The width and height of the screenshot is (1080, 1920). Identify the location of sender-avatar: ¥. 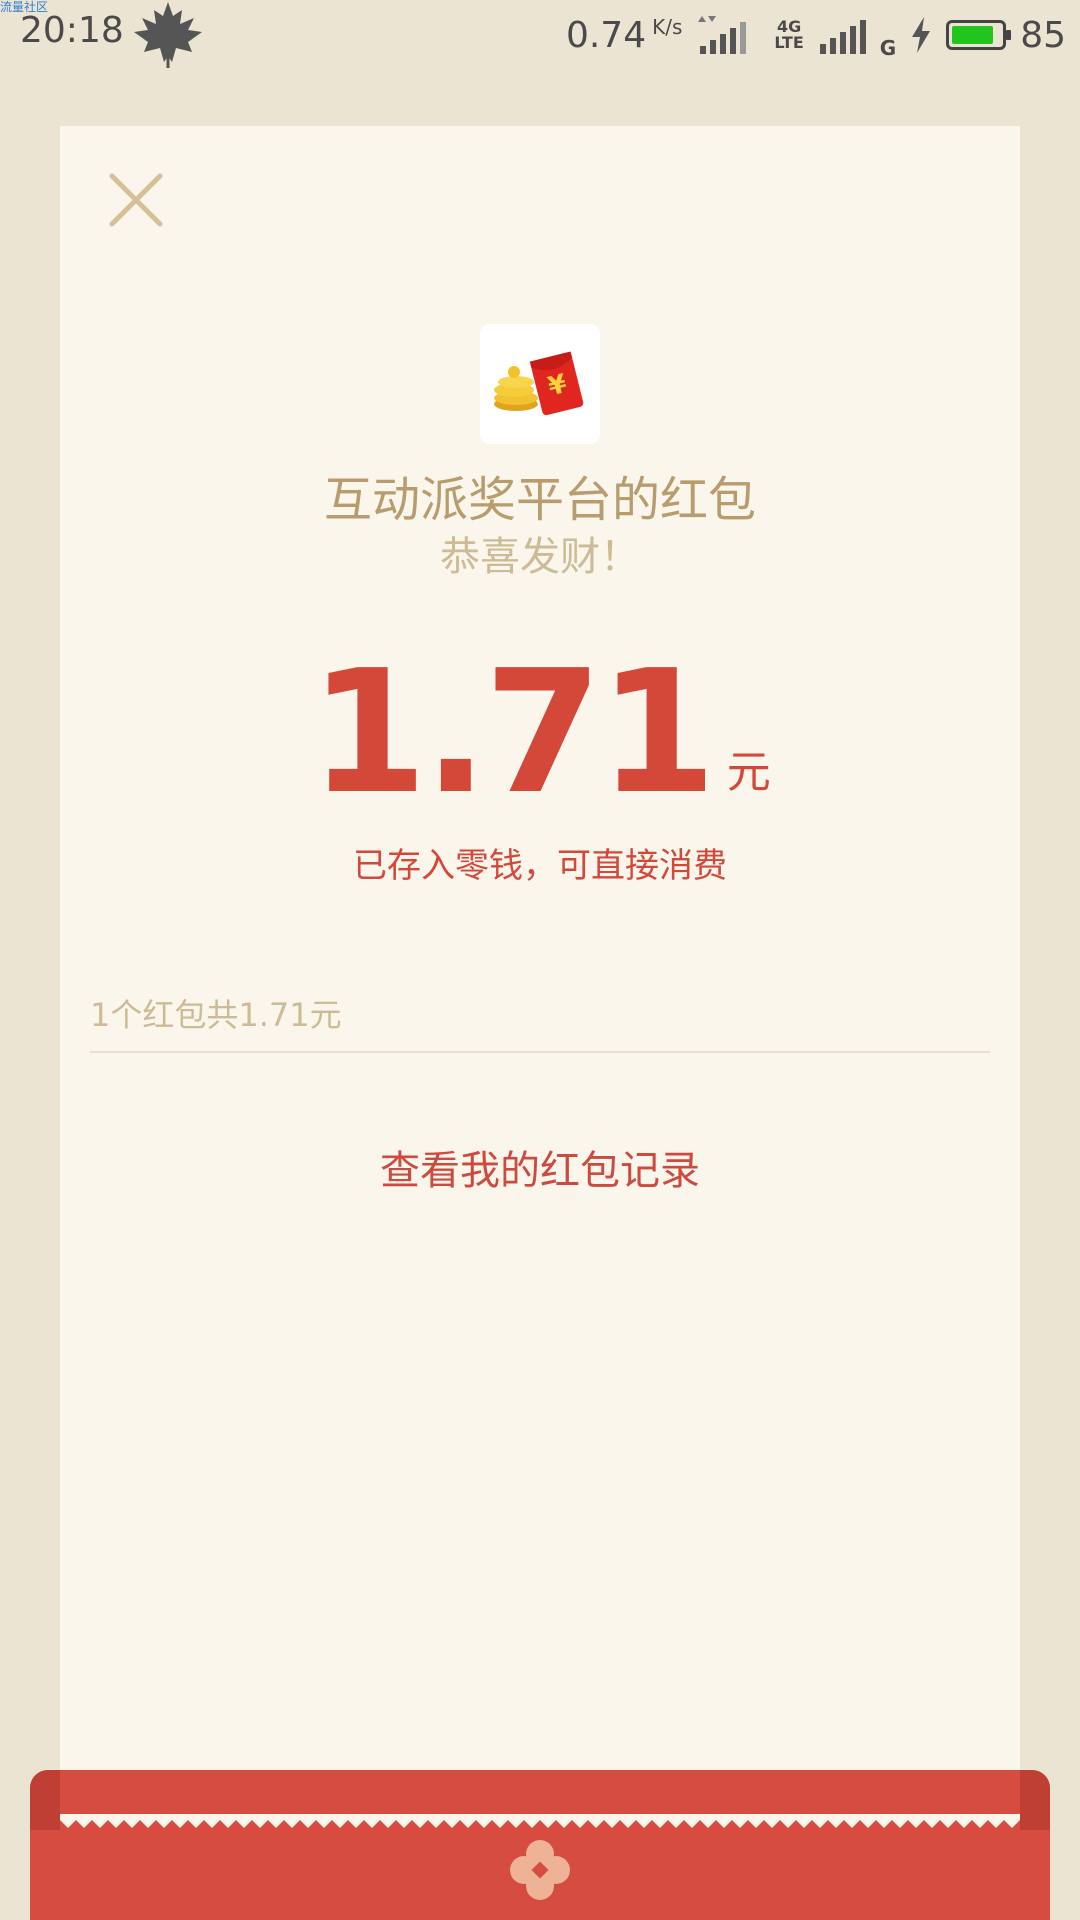
(540, 384).